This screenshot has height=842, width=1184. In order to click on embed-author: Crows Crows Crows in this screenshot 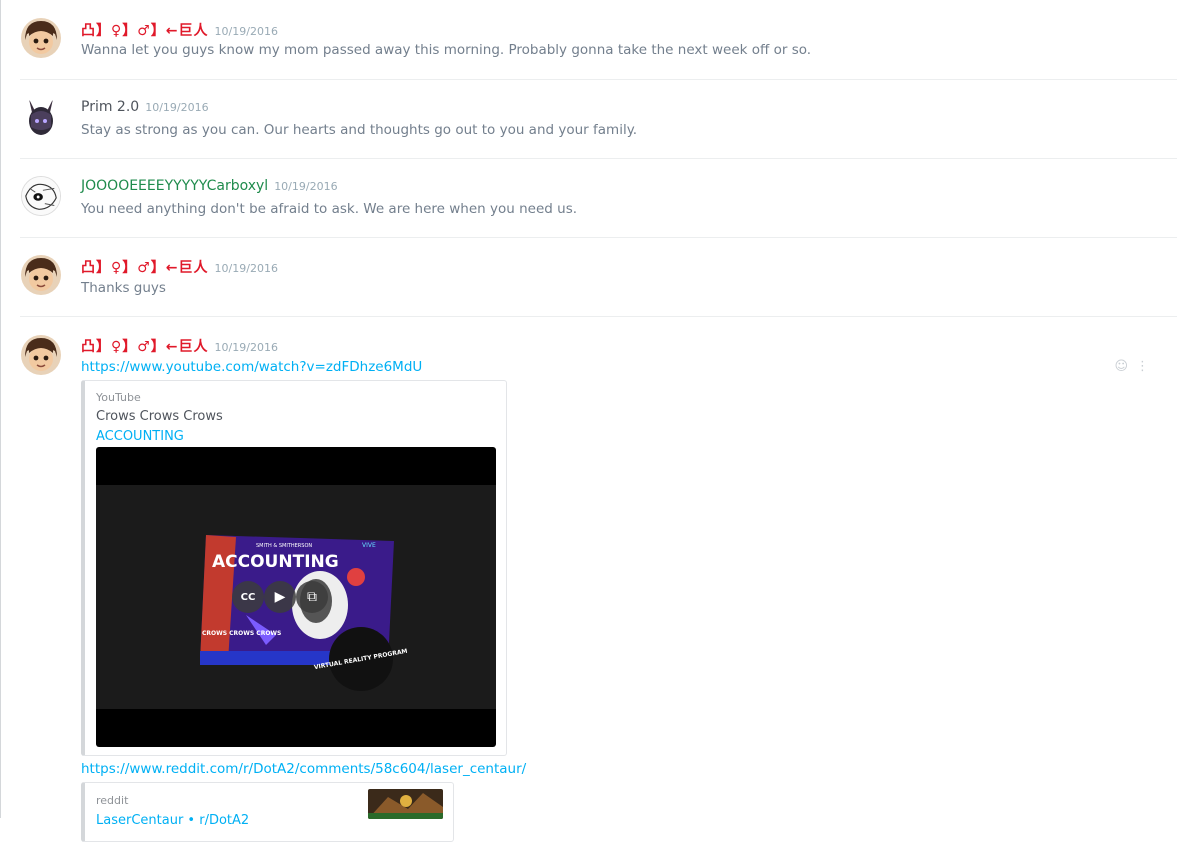, I will do `click(159, 416)`.